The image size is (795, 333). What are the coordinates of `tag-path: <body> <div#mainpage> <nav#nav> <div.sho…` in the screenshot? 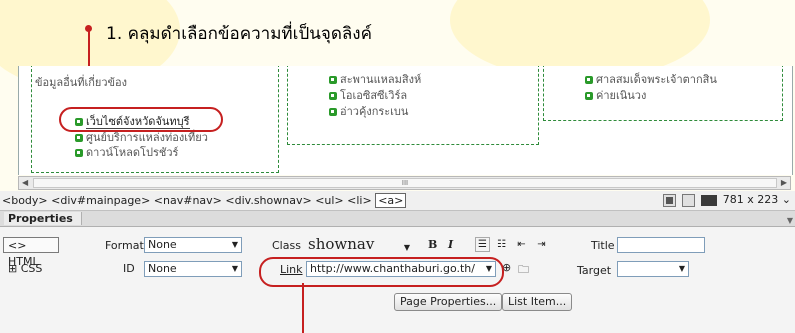 It's located at (204, 200).